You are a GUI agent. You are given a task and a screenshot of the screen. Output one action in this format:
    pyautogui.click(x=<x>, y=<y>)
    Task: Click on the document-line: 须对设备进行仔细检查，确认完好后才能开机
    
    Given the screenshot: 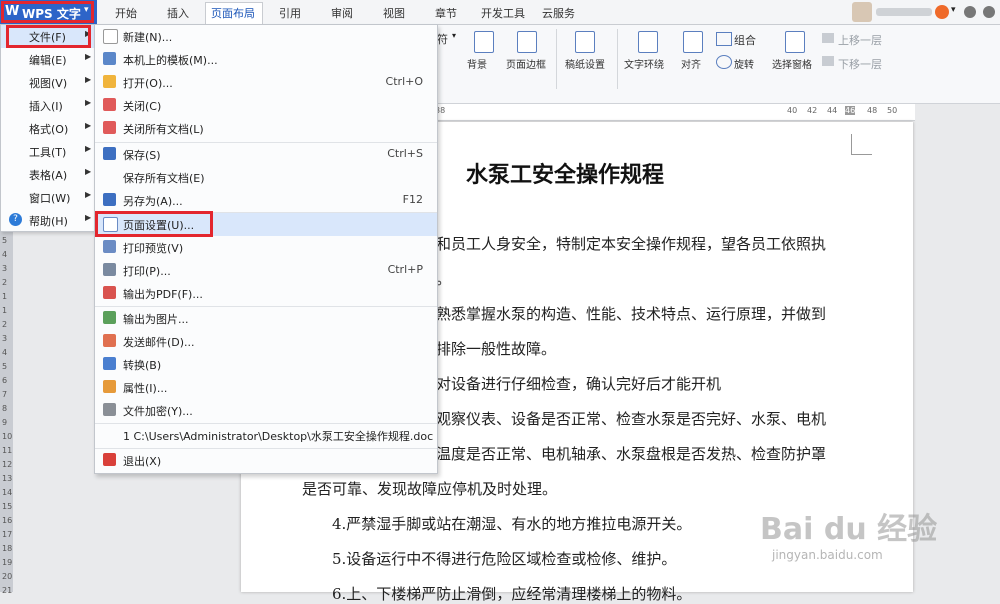 What is the action you would take?
    pyautogui.click(x=571, y=384)
    